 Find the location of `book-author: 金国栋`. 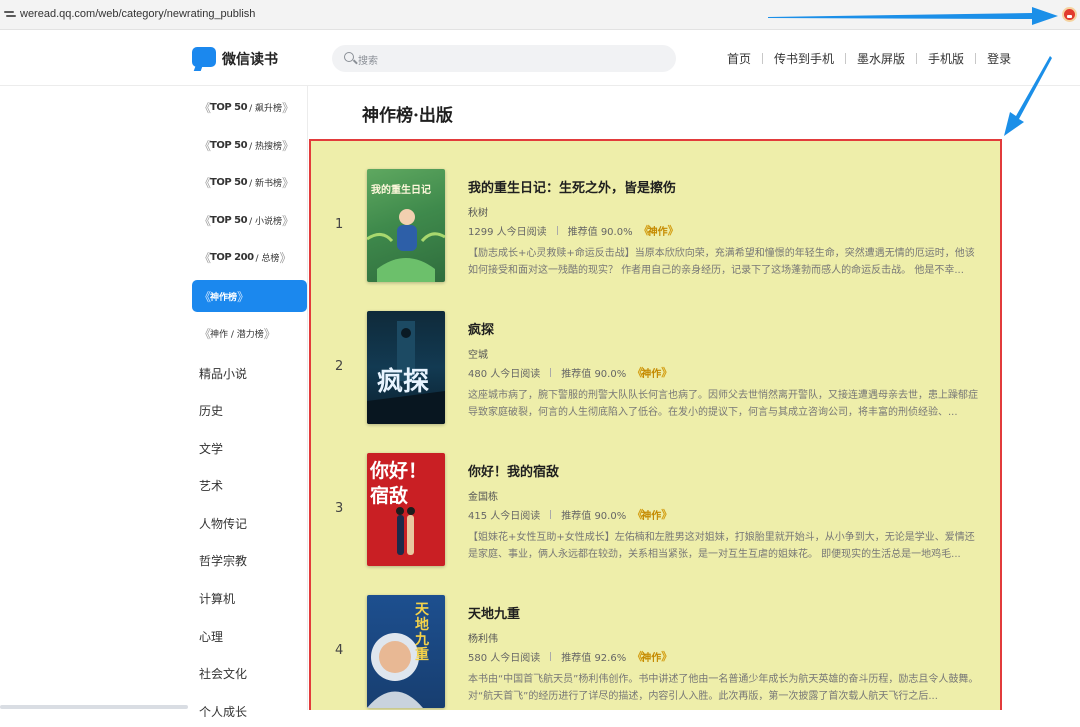

book-author: 金国栋 is located at coordinates (483, 495).